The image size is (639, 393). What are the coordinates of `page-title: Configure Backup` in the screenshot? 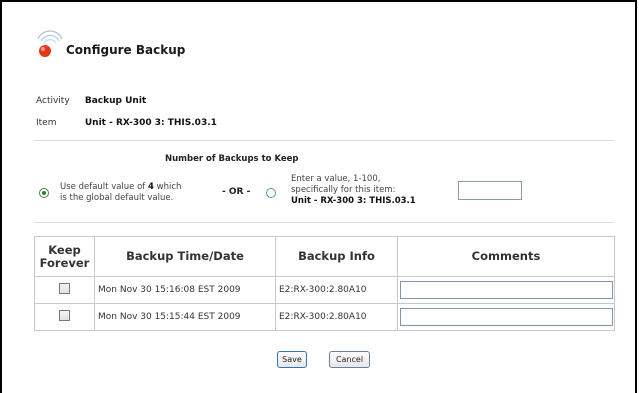 It's located at (126, 50).